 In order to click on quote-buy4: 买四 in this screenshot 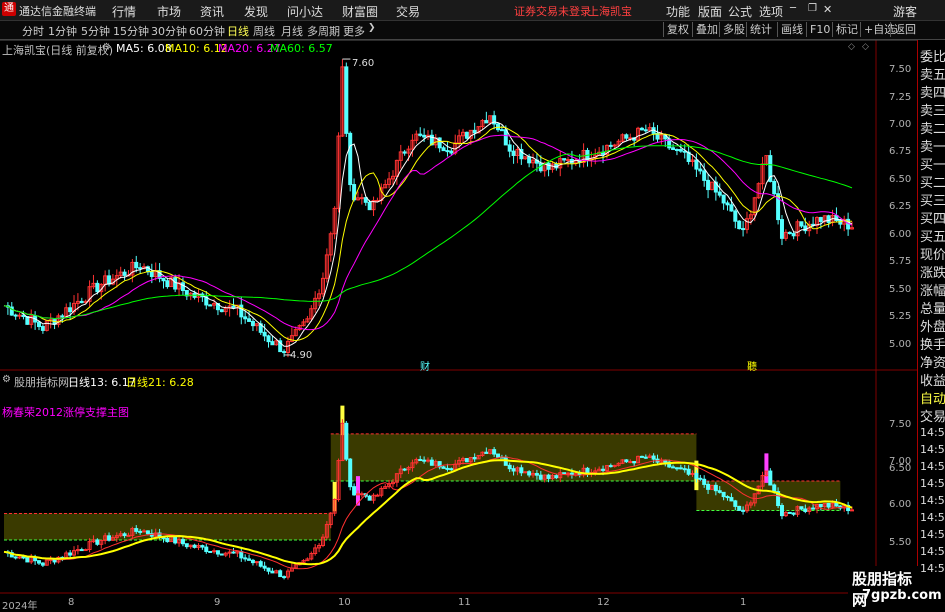, I will do `click(932, 217)`.